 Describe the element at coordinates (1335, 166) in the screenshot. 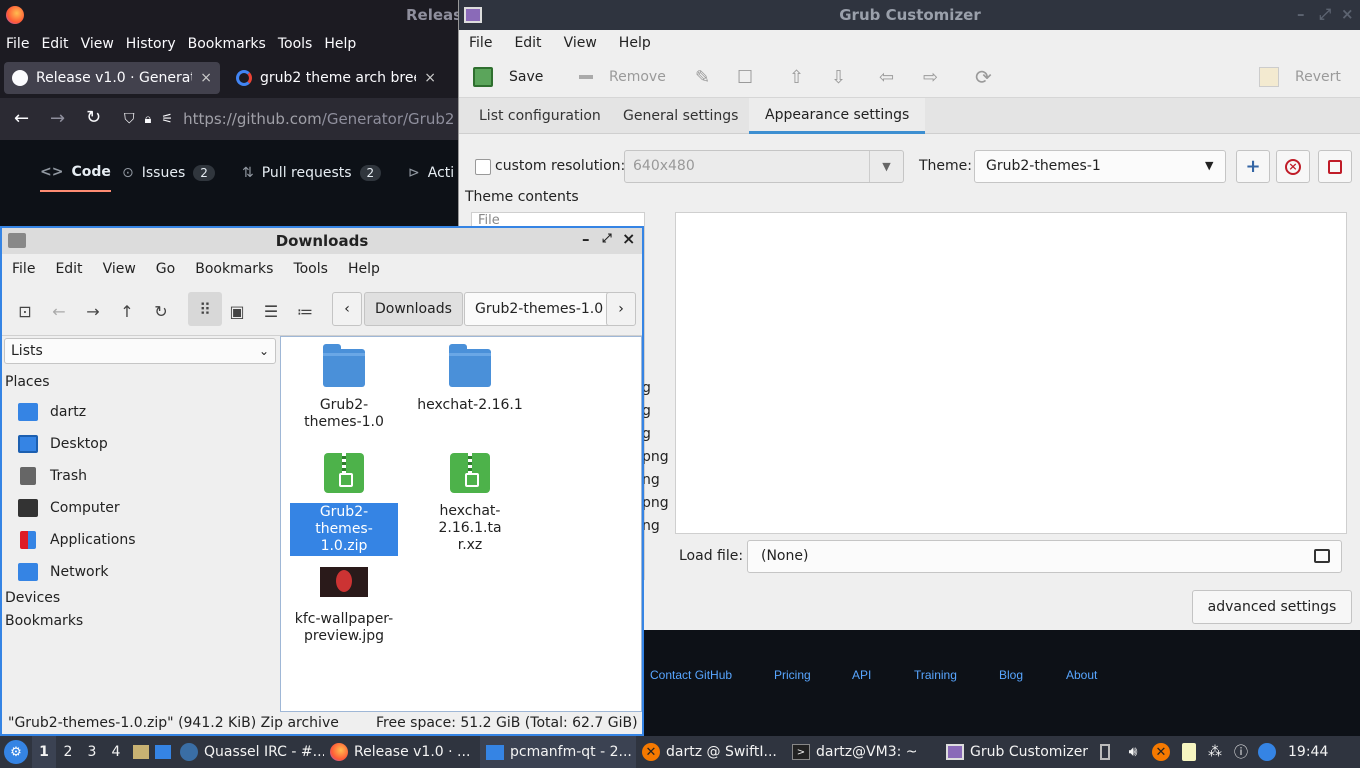

I see `save-theme-button` at that location.